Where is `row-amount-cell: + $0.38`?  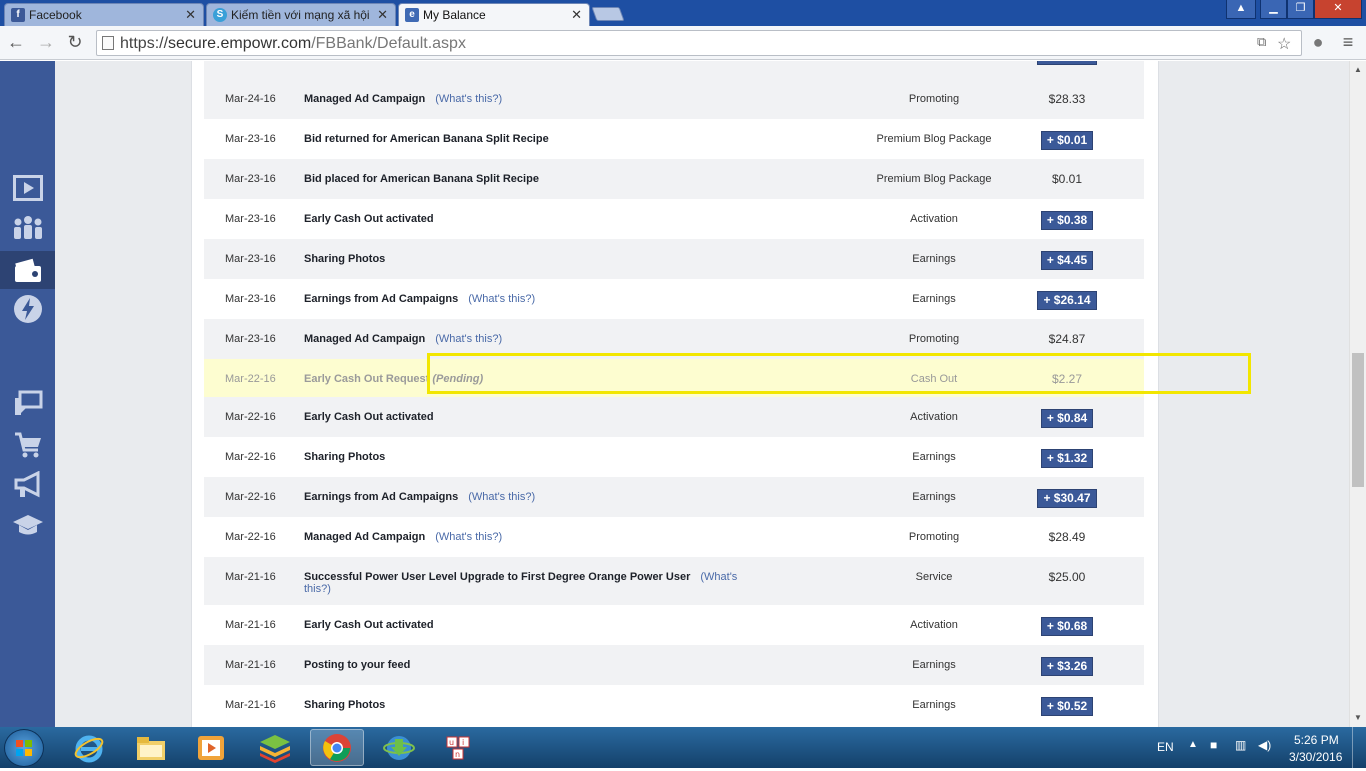
row-amount-cell: + $0.38 is located at coordinates (1067, 220).